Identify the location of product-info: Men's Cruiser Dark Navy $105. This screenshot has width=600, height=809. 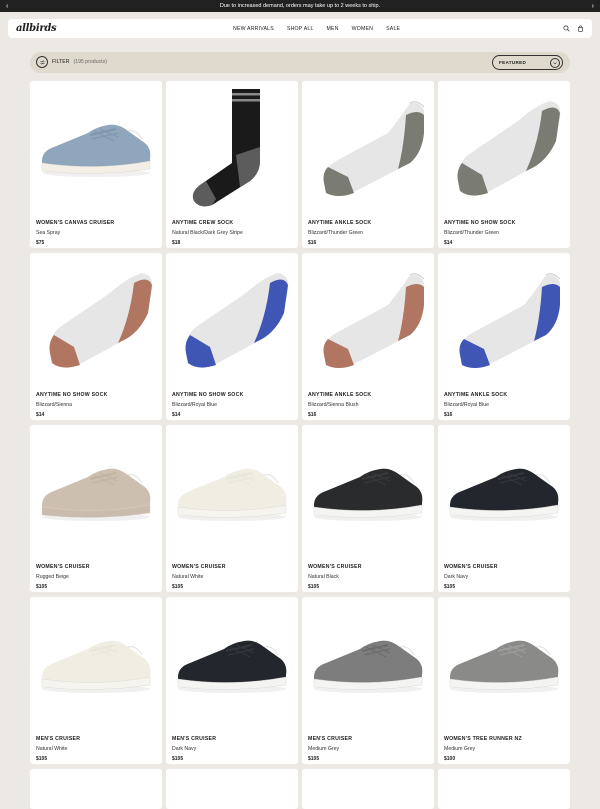
(194, 749).